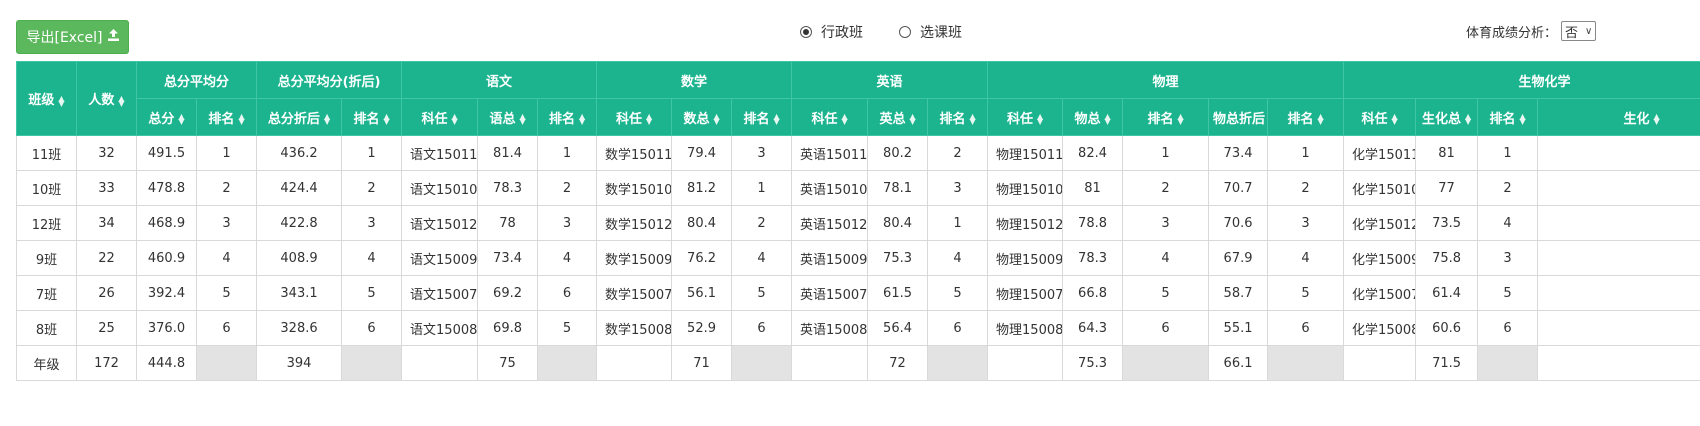 The width and height of the screenshot is (1700, 426). Describe the element at coordinates (1380, 188) in the screenshot. I see `table-cell: 化学15010` at that location.